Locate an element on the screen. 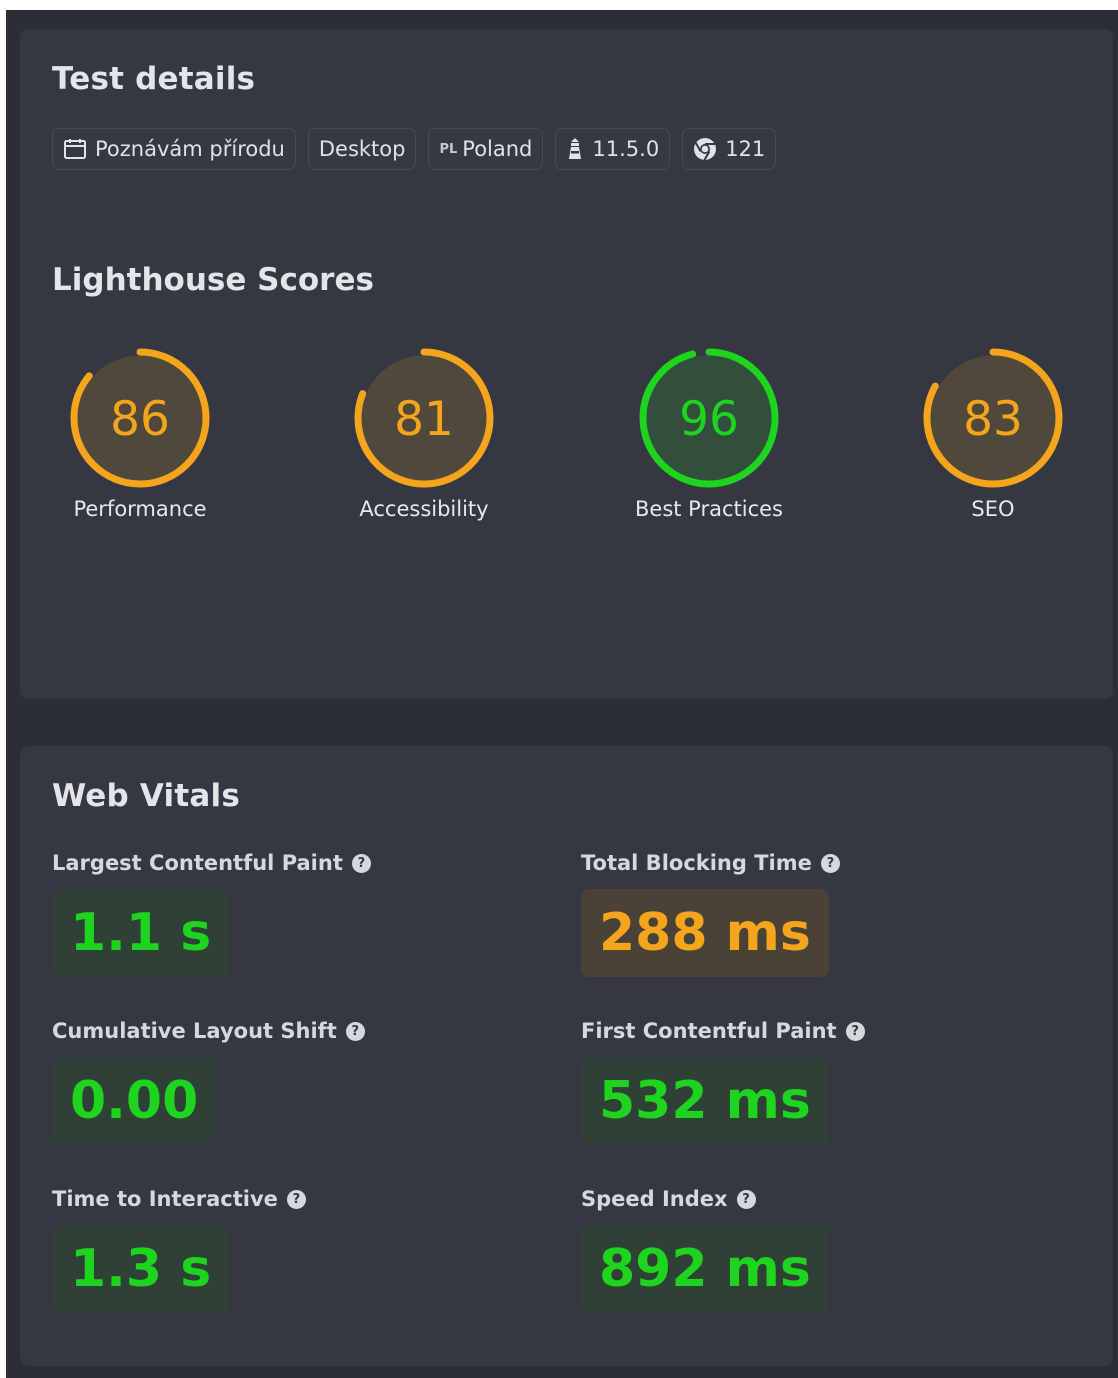 Image resolution: width=1118 pixels, height=1378 pixels. vital-lcp: Largest Contentful Paint ? 1.1 s is located at coordinates (211, 914).